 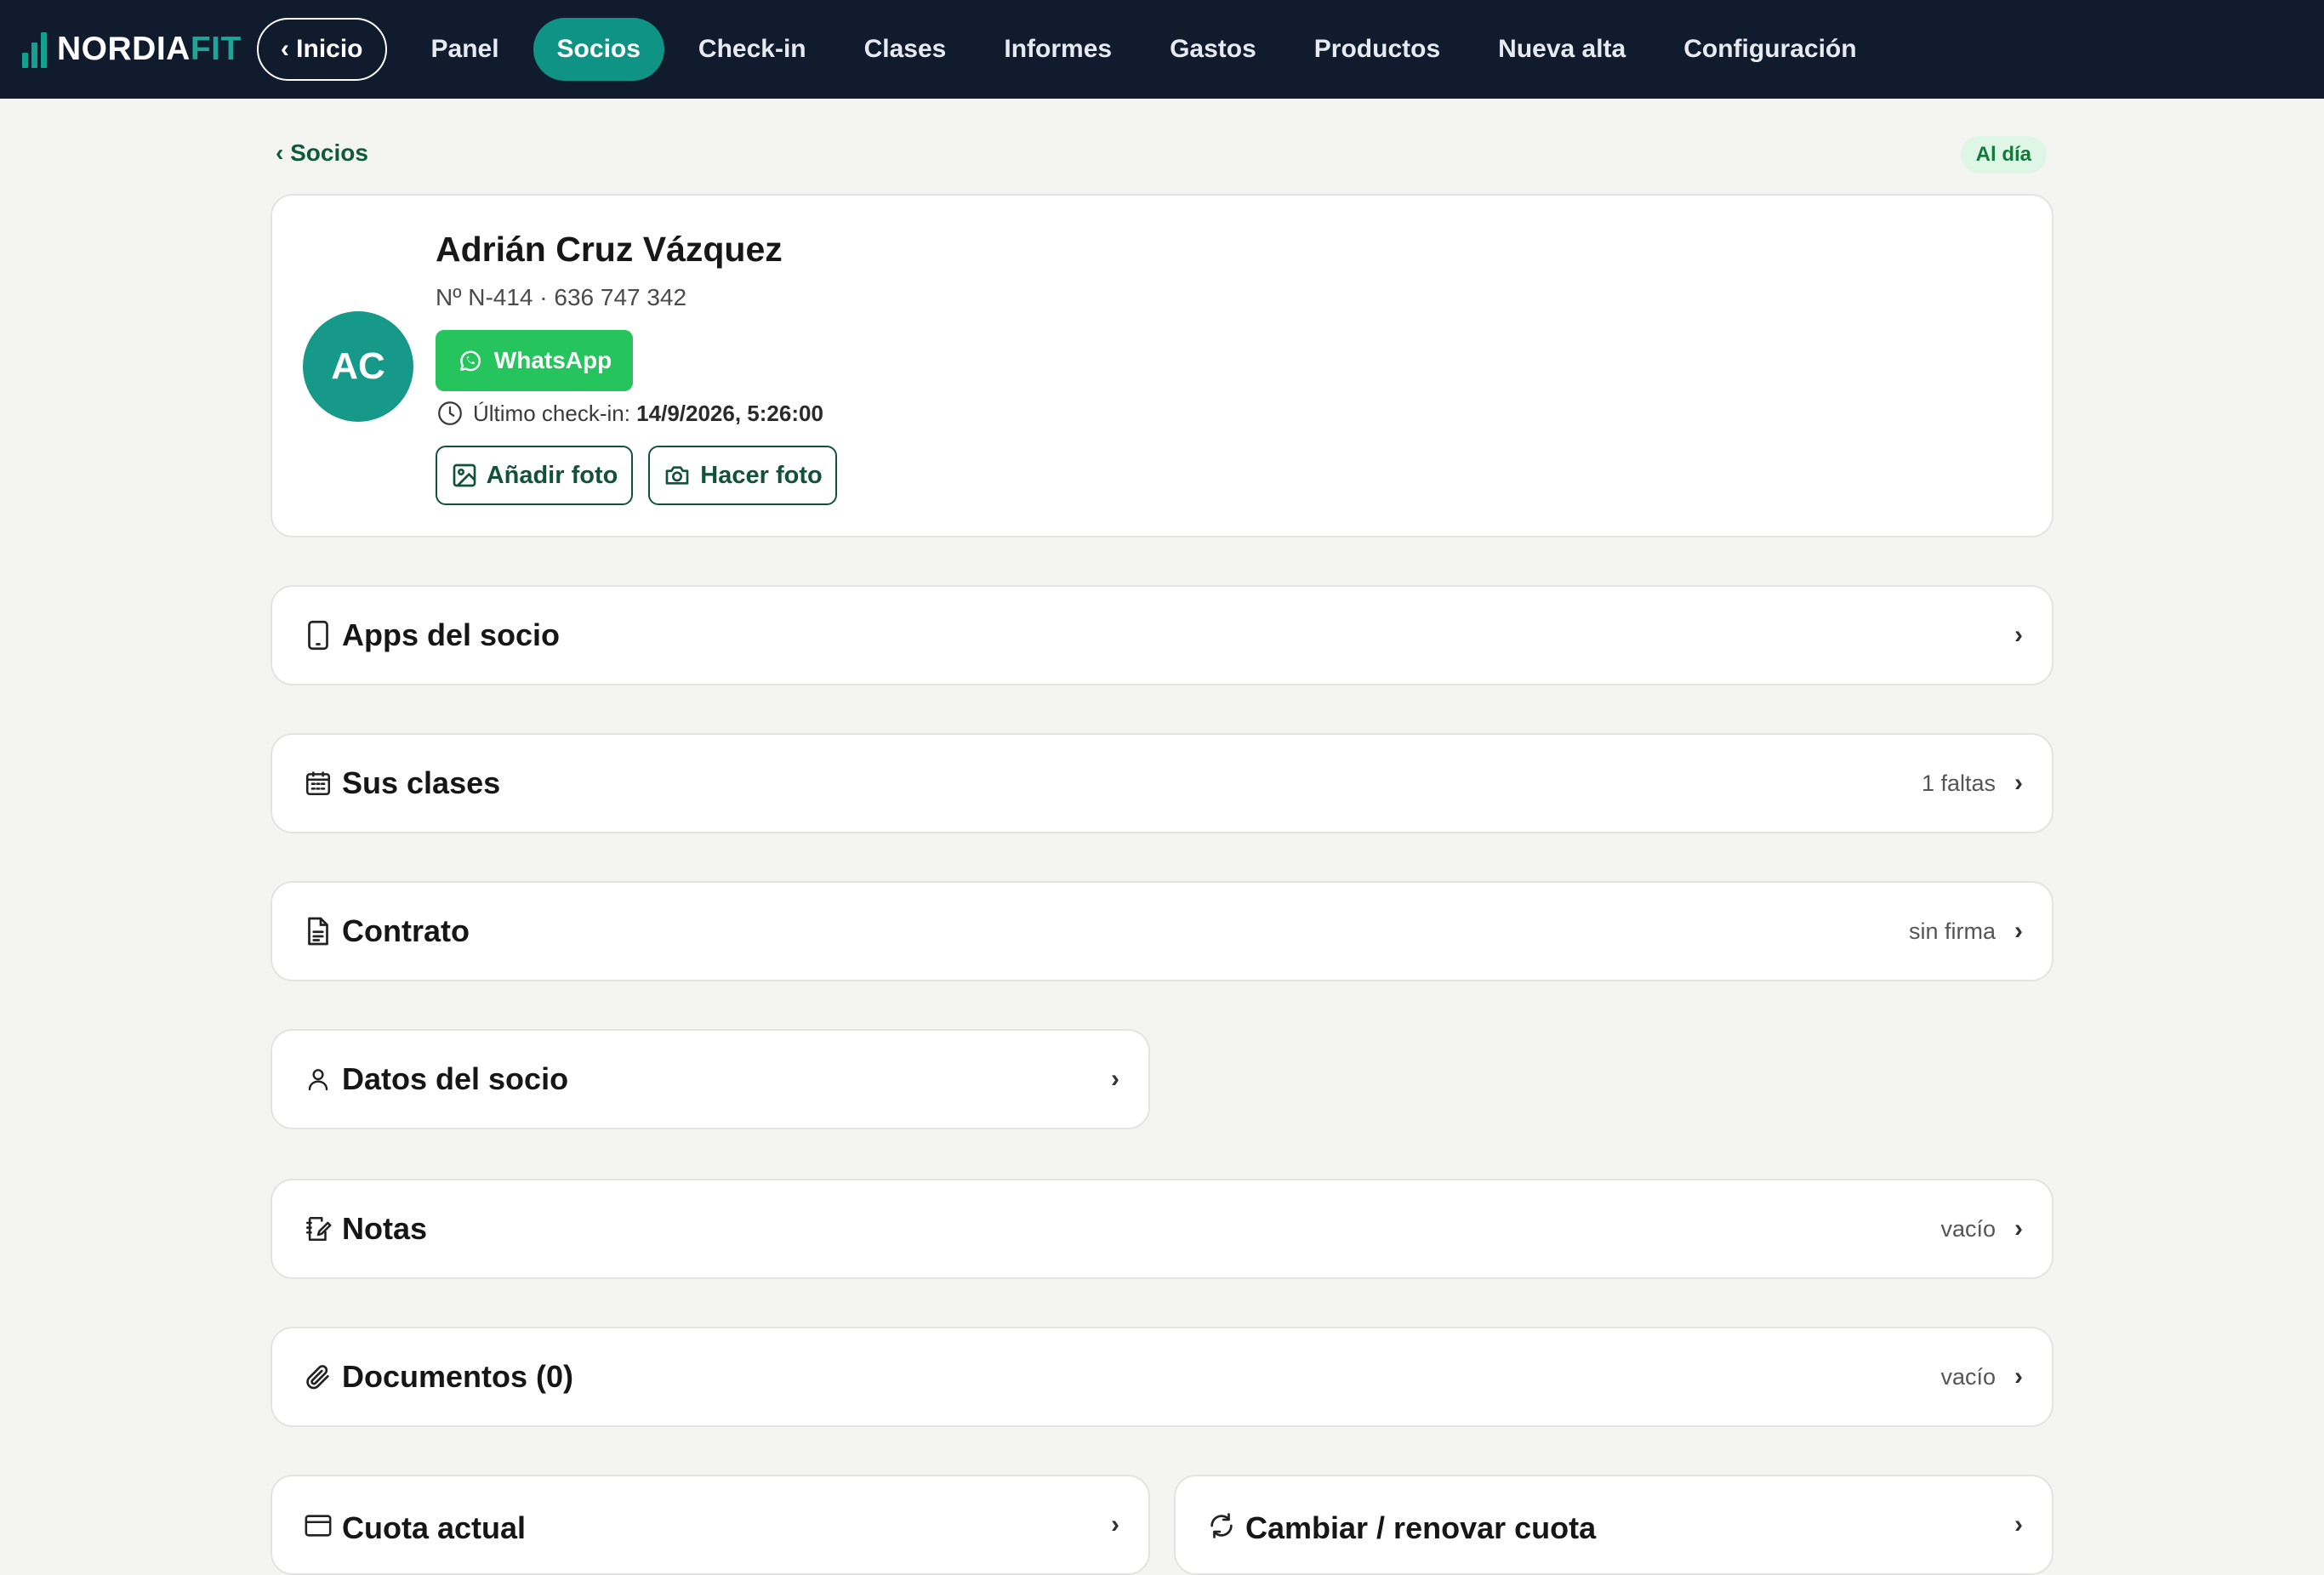 I want to click on last-checkin-value: 14/9/2026, 5:26:00, so click(x=730, y=413).